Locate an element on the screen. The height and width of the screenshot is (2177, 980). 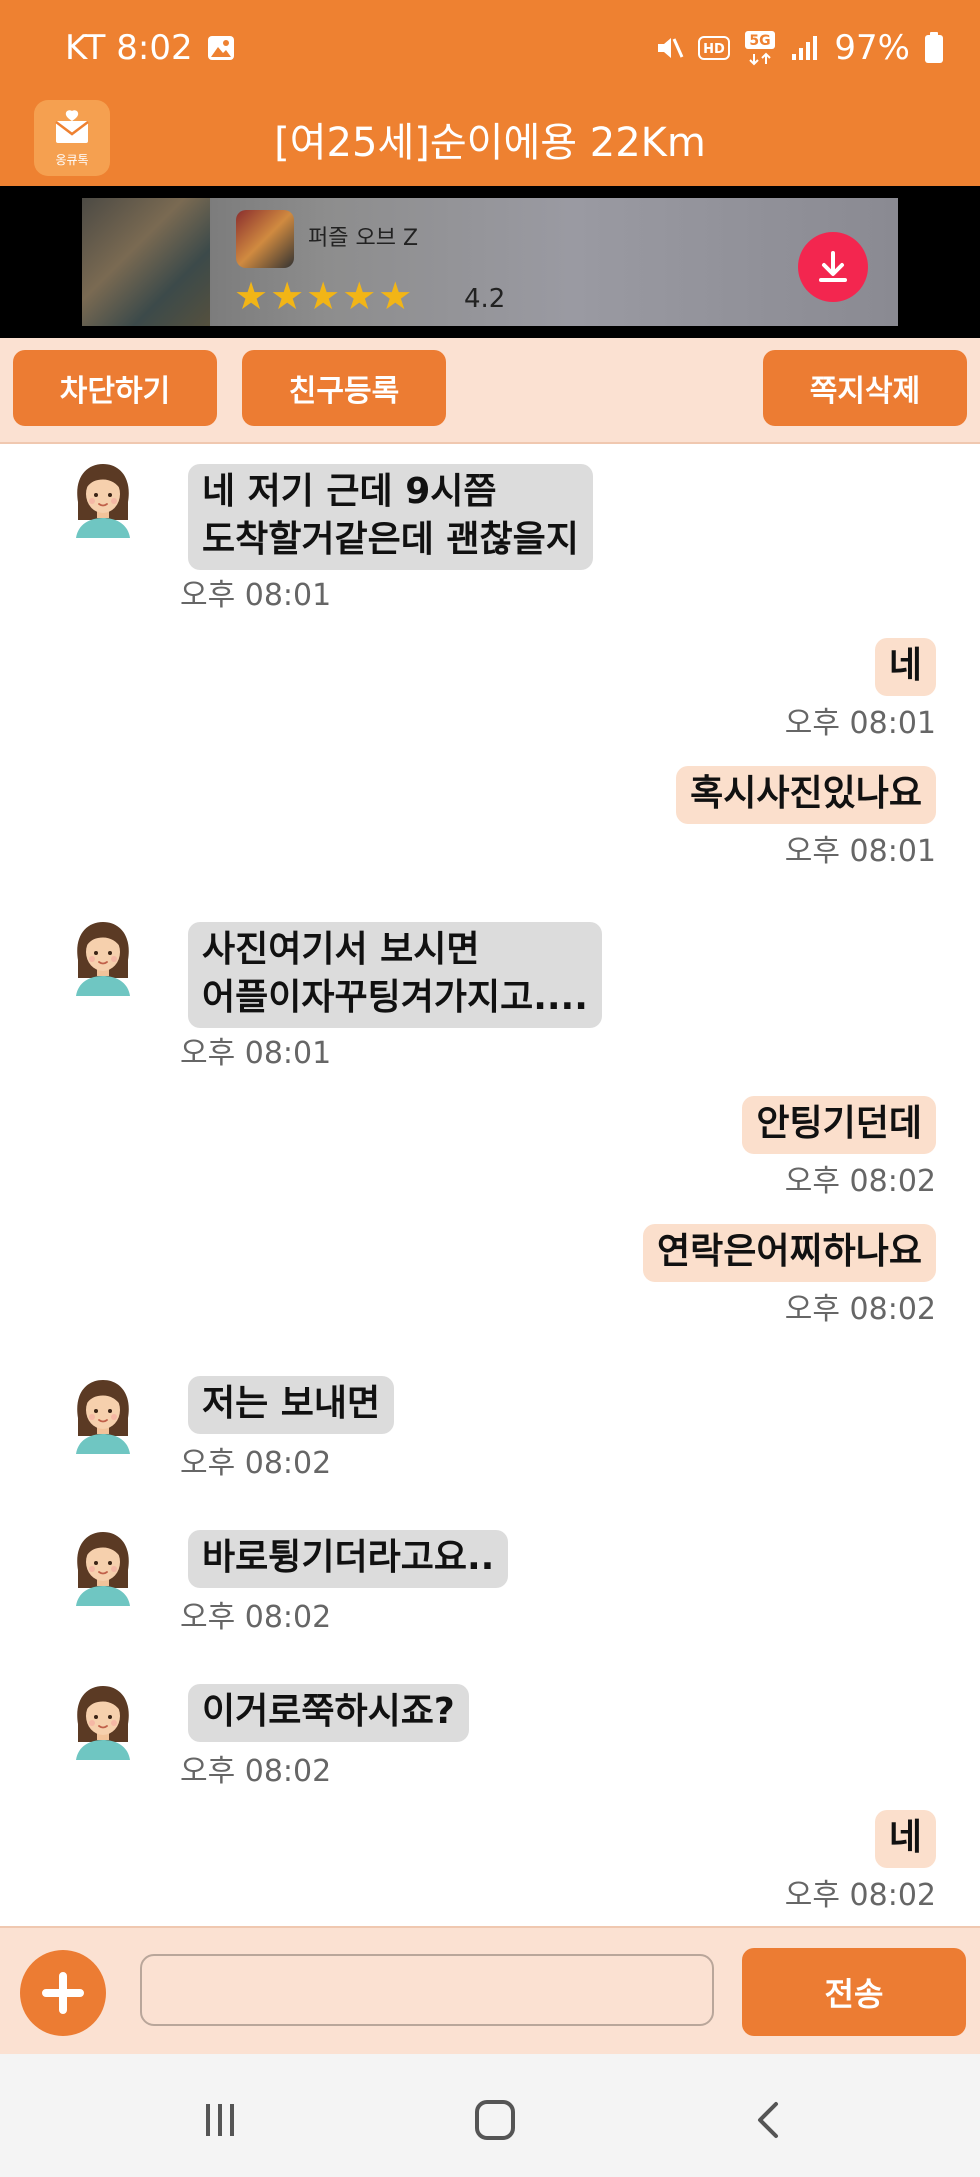
recent-apps-icon is located at coordinates (220, 2120).